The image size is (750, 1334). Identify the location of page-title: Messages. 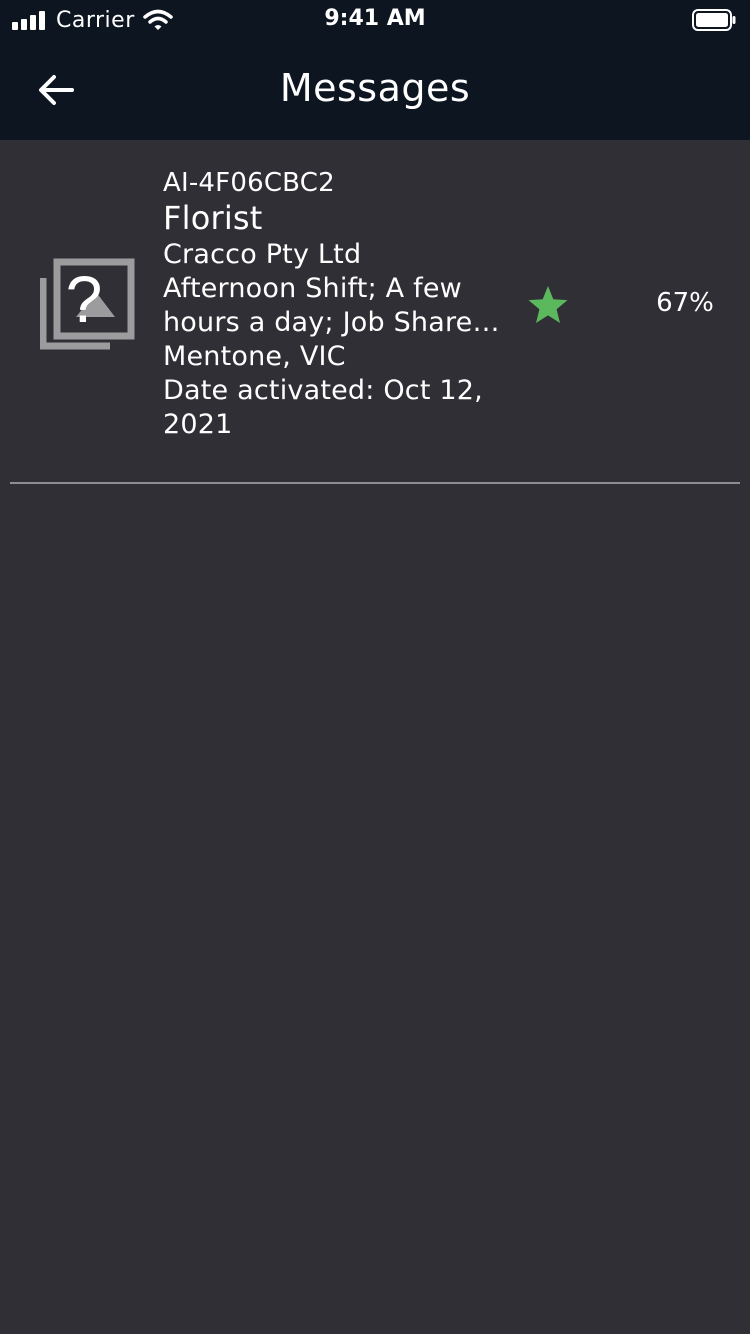
(375, 88).